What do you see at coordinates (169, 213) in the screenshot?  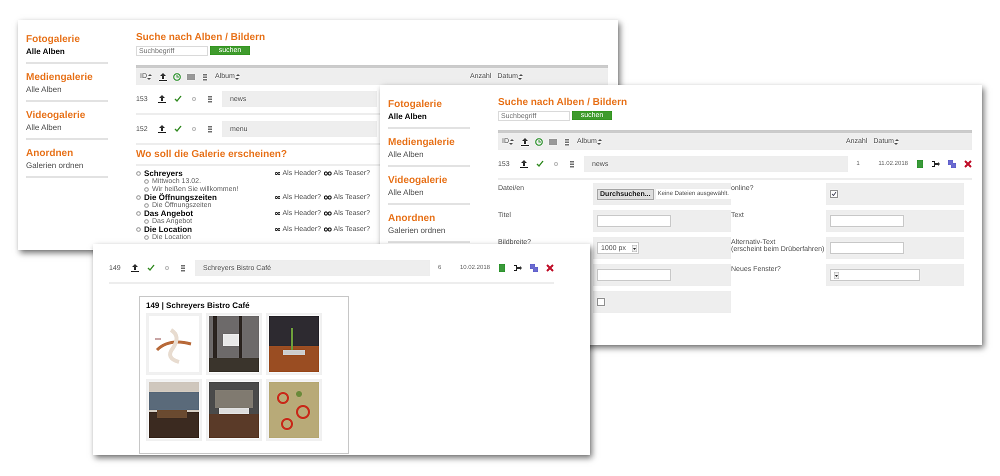 I see `page-label: Das Angebot` at bounding box center [169, 213].